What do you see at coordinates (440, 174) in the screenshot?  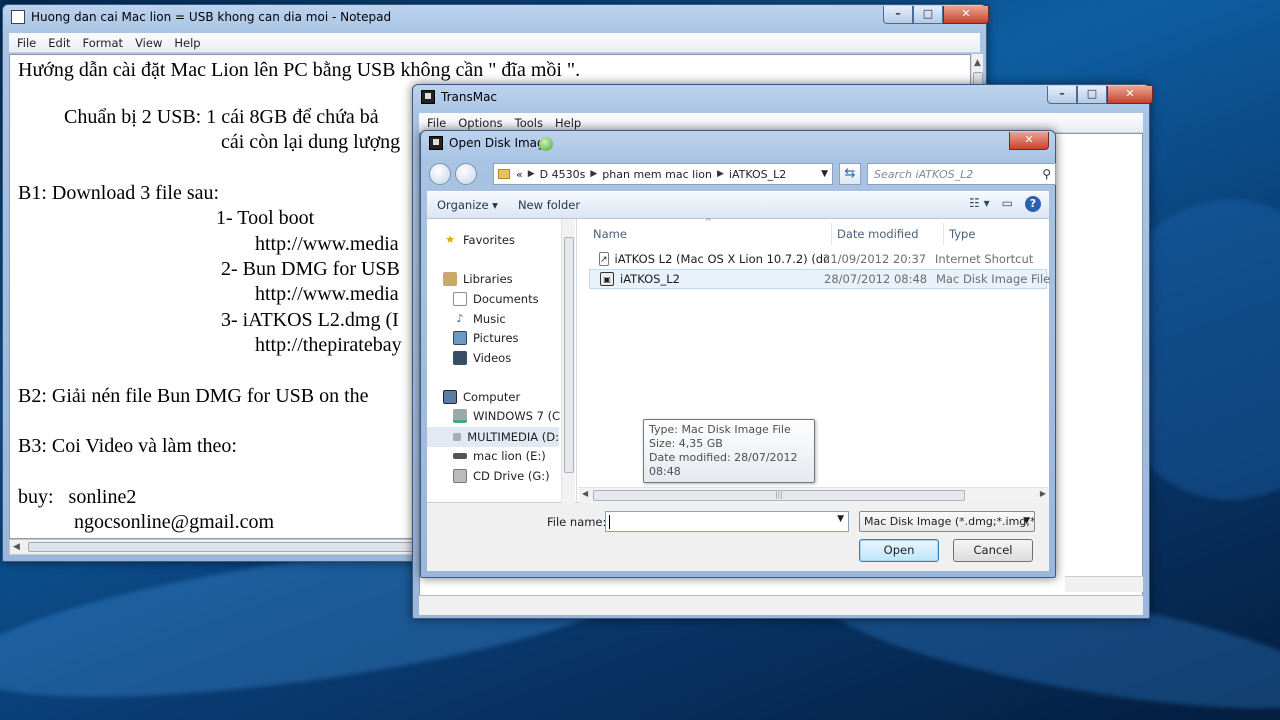 I see `back-button` at bounding box center [440, 174].